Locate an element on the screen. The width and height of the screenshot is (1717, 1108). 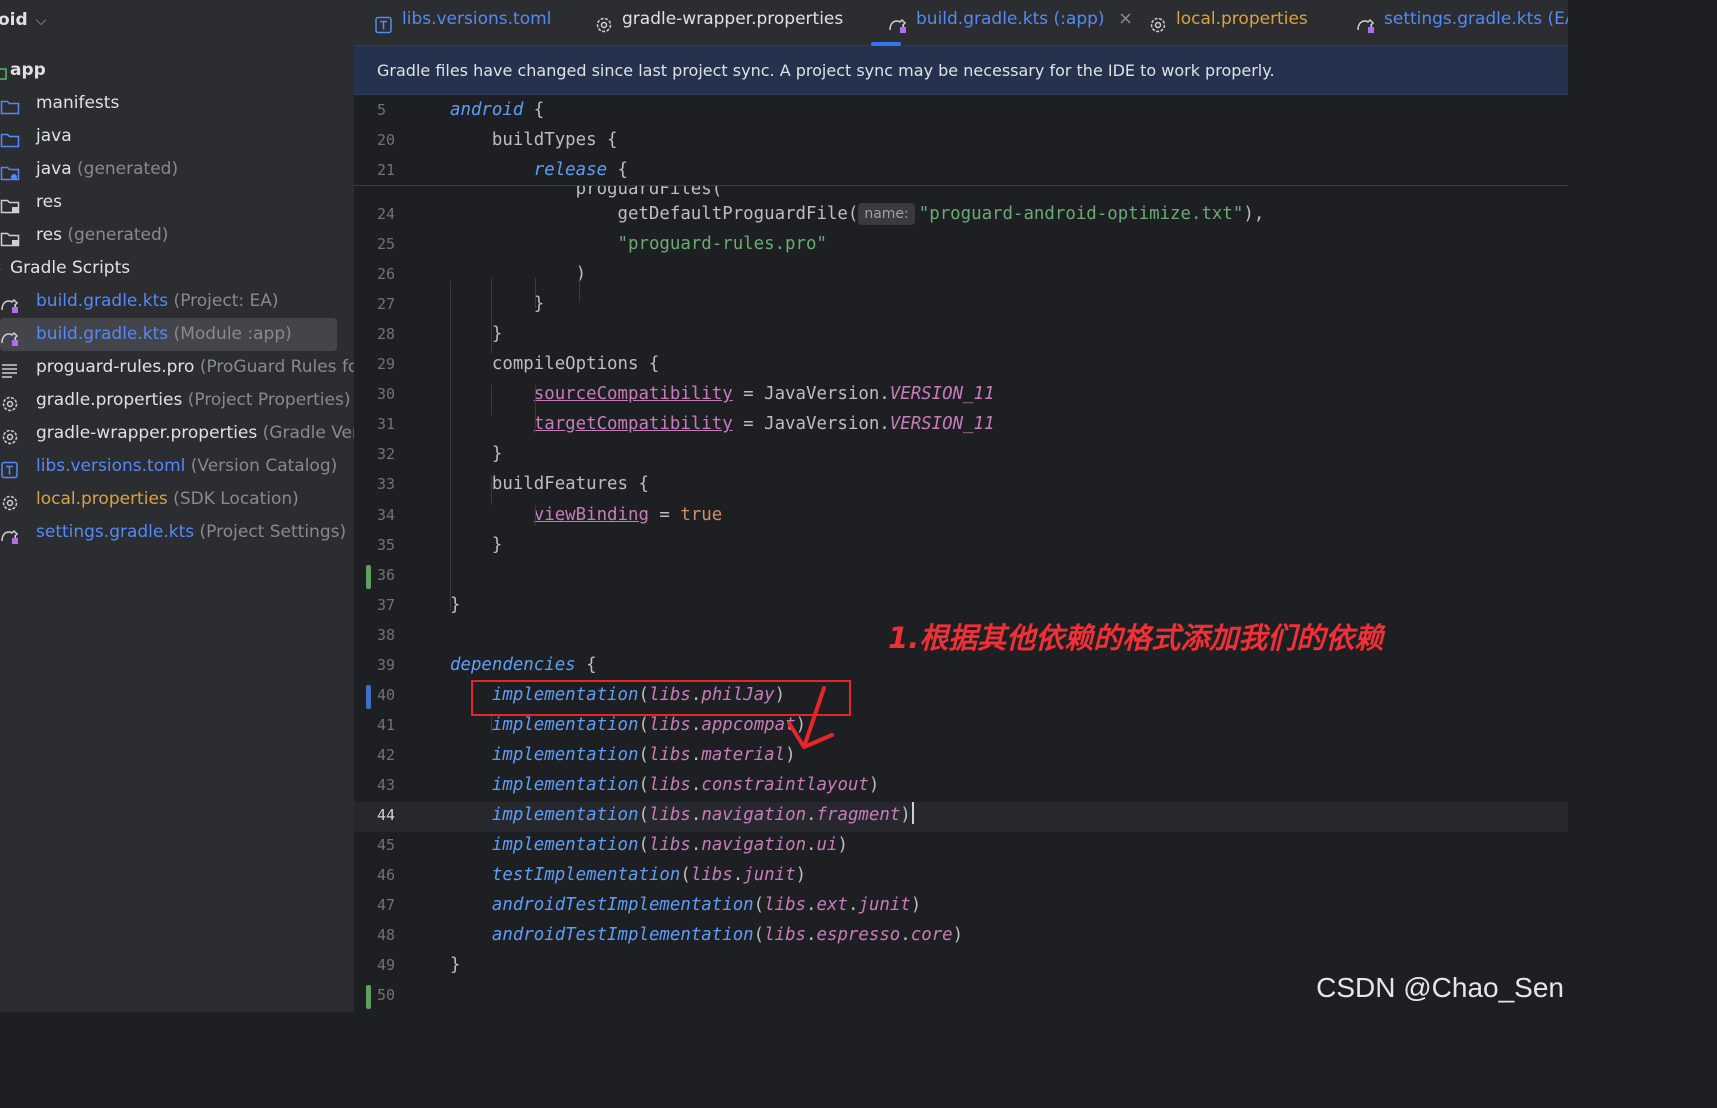
tree-item-label: gradle-wrapper.properties (Gradle Versio is located at coordinates (195, 433).